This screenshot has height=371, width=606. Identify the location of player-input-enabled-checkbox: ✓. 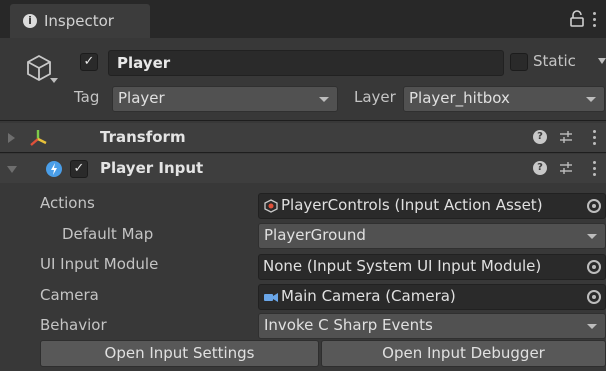
(79, 169).